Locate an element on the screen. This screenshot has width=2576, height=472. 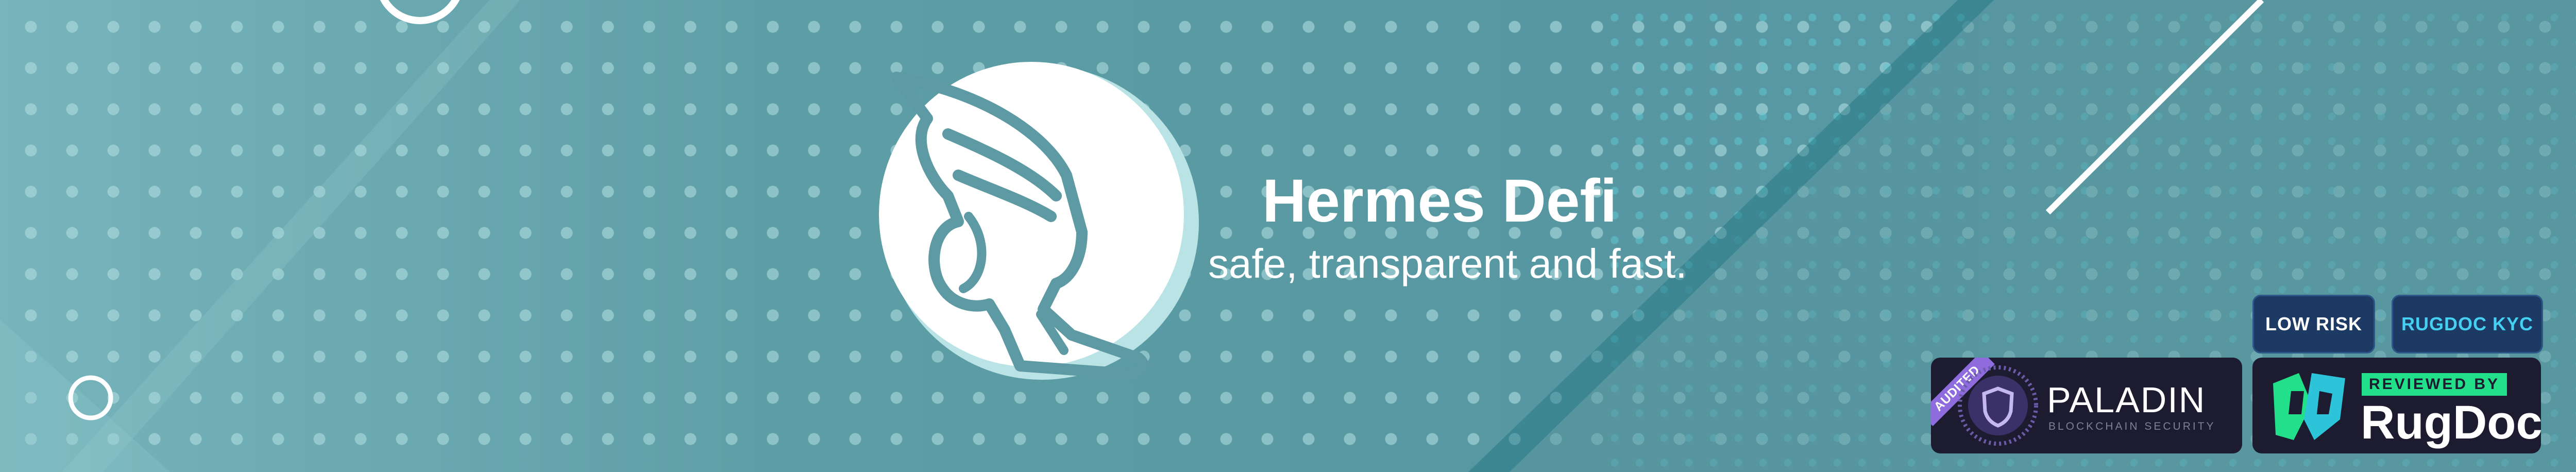
paladin-subtitle: BLOCKCHAIN SECURITY is located at coordinates (2132, 426).